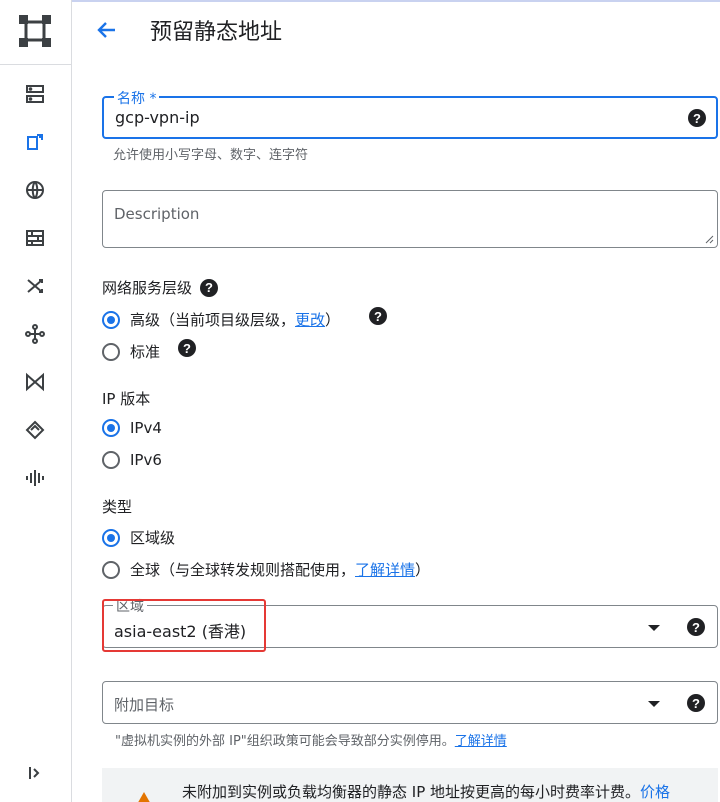  I want to click on regional-label: 区域级, so click(153, 538).